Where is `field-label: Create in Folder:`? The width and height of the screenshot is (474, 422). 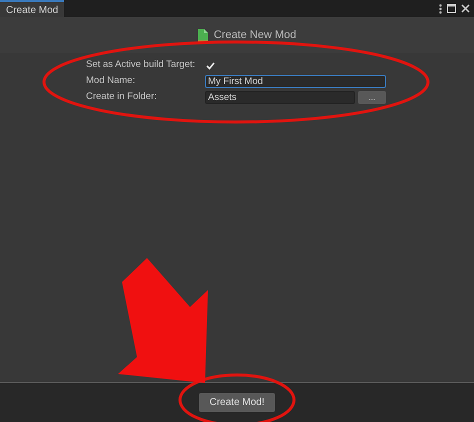
field-label: Create in Folder: is located at coordinates (122, 97).